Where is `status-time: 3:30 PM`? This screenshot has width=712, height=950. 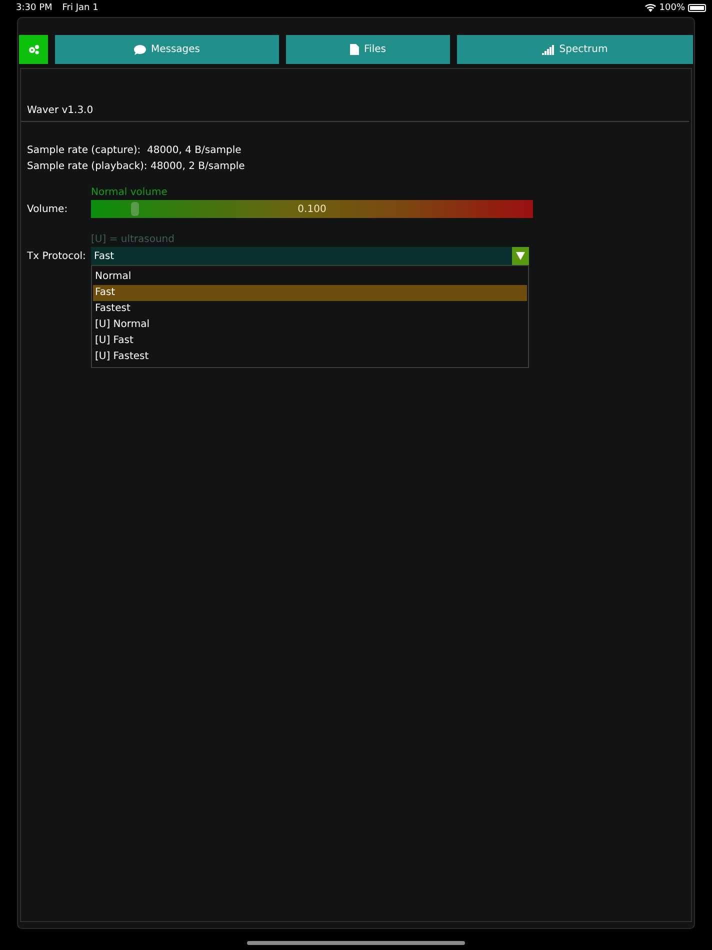
status-time: 3:30 PM is located at coordinates (34, 8).